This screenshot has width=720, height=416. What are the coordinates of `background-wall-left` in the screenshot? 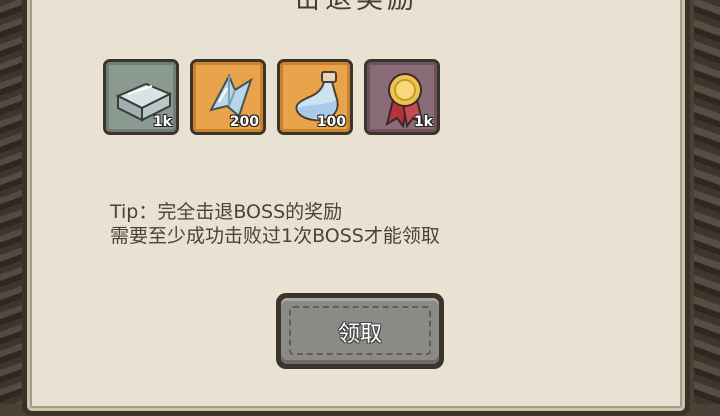 It's located at (12, 202).